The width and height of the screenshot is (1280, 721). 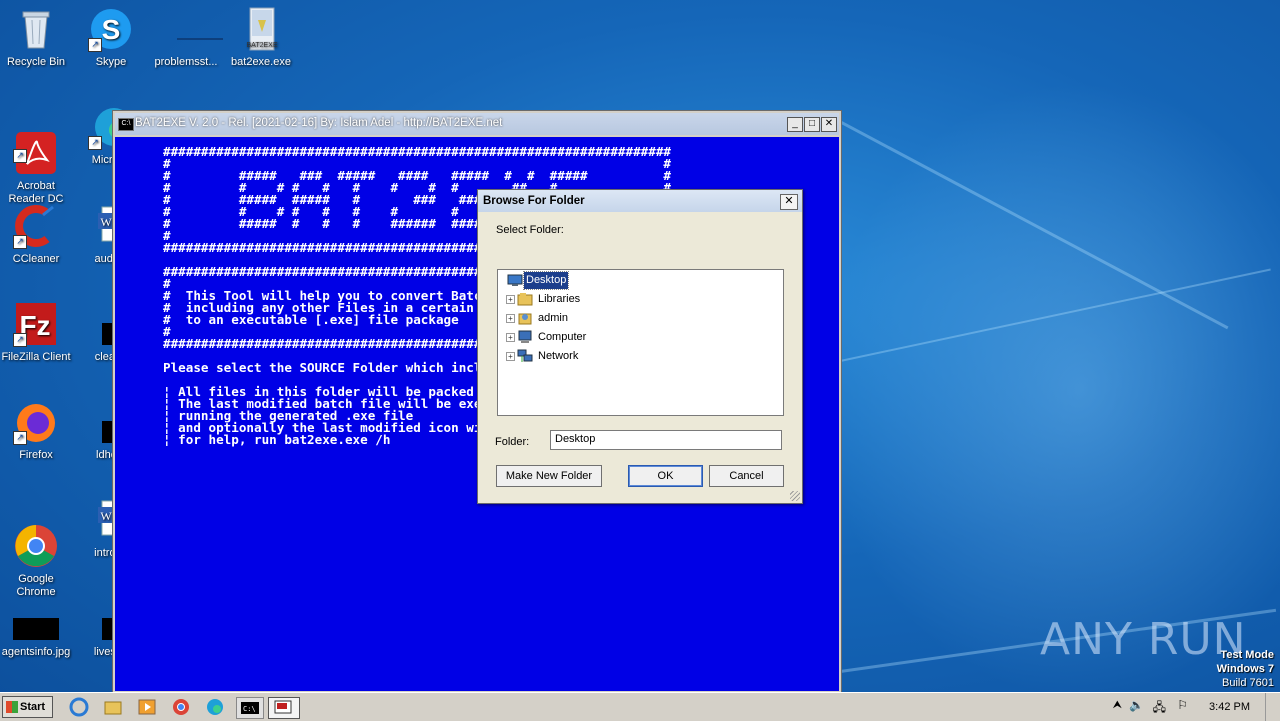 I want to click on desktop-icon-ccleaner: ↗ CCleaner, so click(x=37, y=234).